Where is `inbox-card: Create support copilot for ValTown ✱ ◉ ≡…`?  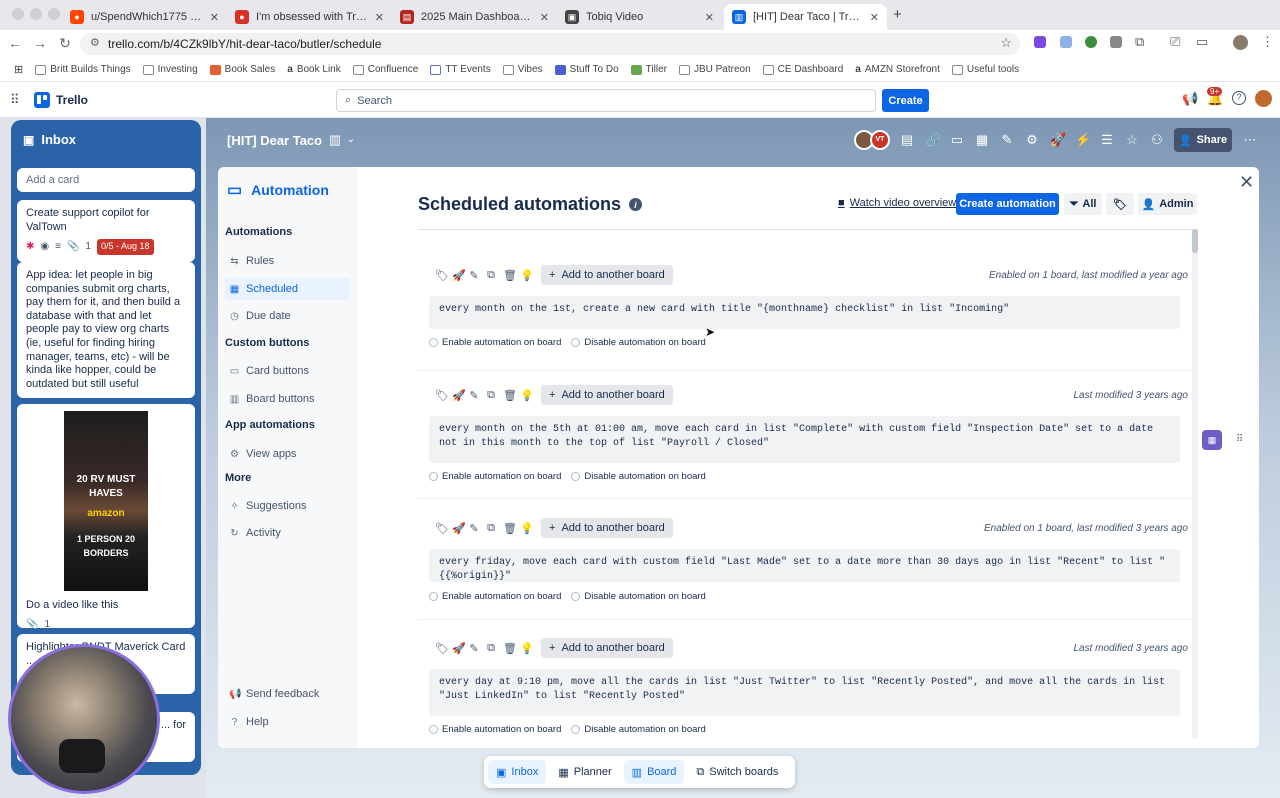 inbox-card: Create support copilot for ValTown ✱ ◉ ≡… is located at coordinates (106, 231).